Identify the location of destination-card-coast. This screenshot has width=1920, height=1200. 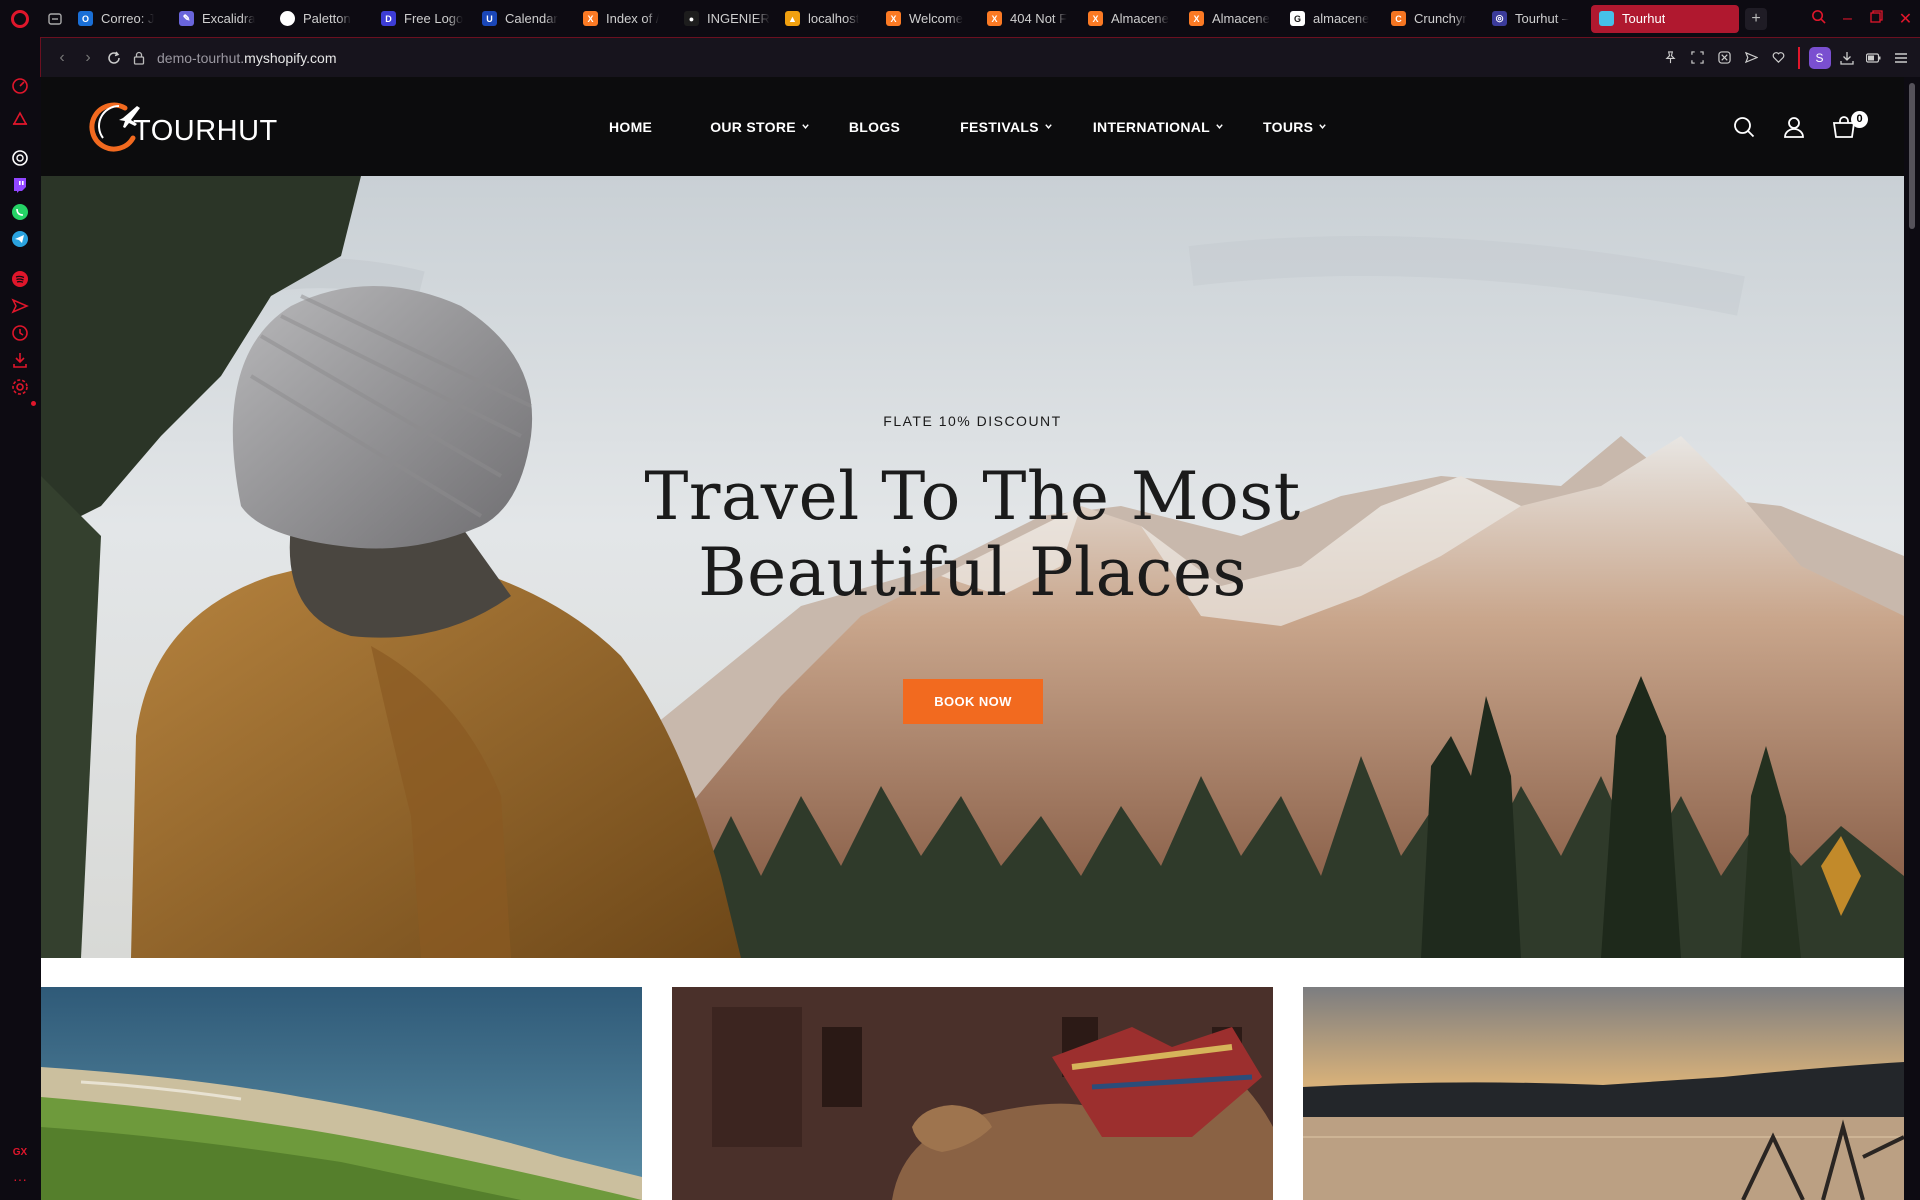
(341, 1093).